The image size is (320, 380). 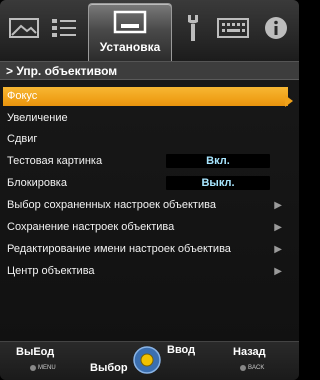 I want to click on menu-item-label: Центр объектива, so click(x=51, y=271).